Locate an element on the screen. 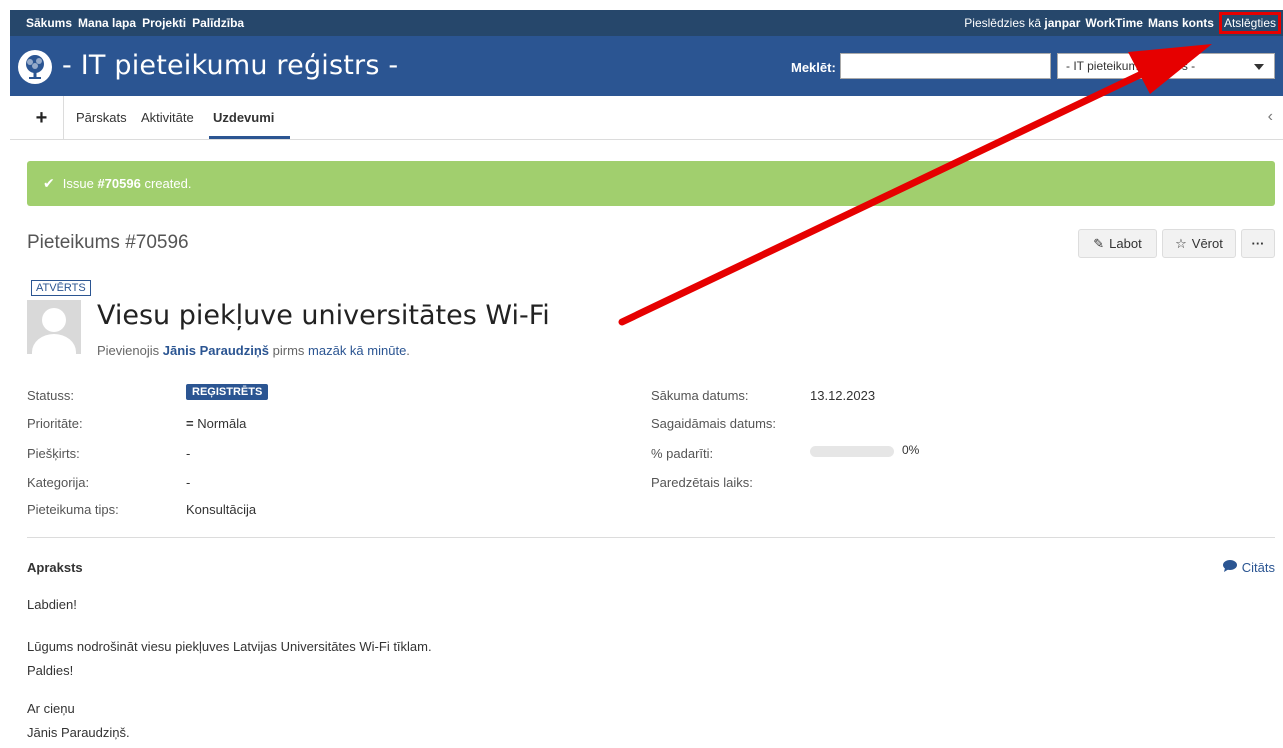 This screenshot has height=748, width=1283. attr-assignee-label: Piešķirts: is located at coordinates (53, 453).